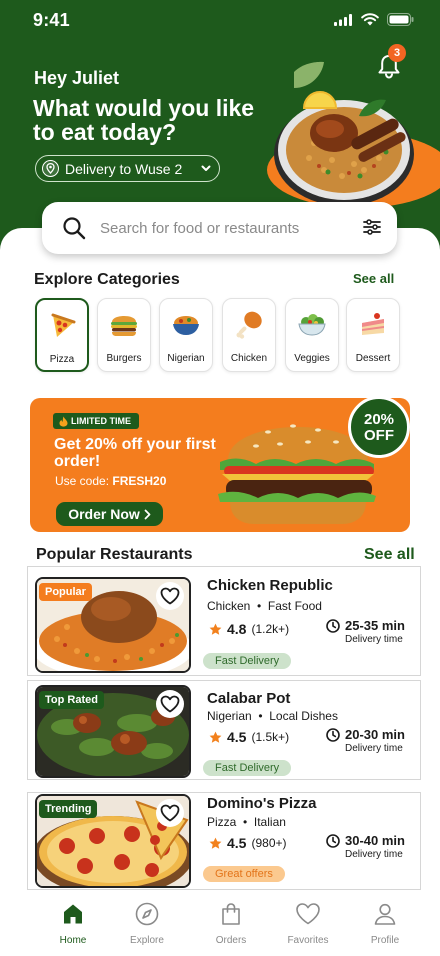  What do you see at coordinates (113, 841) in the screenshot?
I see `restaurant-image: Trending` at bounding box center [113, 841].